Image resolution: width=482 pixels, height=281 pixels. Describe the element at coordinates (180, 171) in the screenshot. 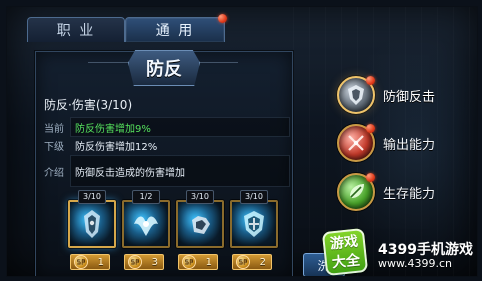

I see `intro-text: 防御反击造成的伤害增加` at that location.